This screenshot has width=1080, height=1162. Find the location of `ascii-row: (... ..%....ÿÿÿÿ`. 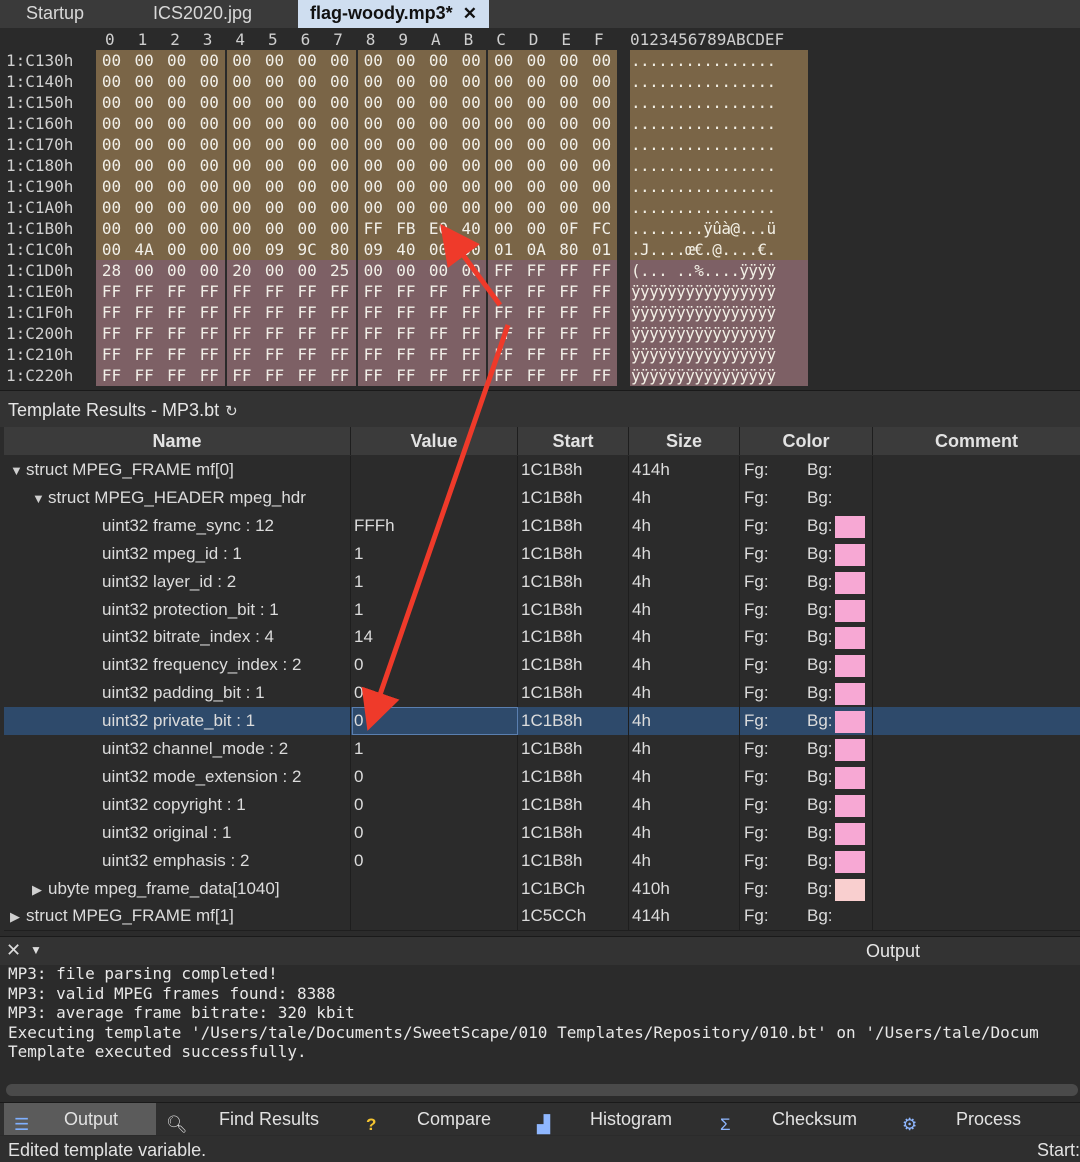

ascii-row: (... ..%....ÿÿÿÿ is located at coordinates (703, 270).